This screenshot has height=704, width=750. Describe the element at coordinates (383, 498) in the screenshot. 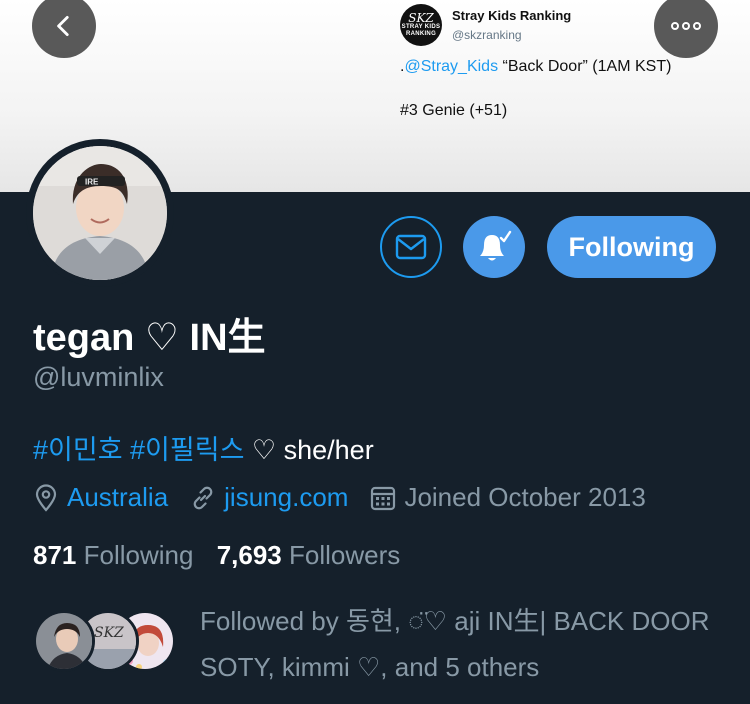

I see `calendar-icon` at that location.